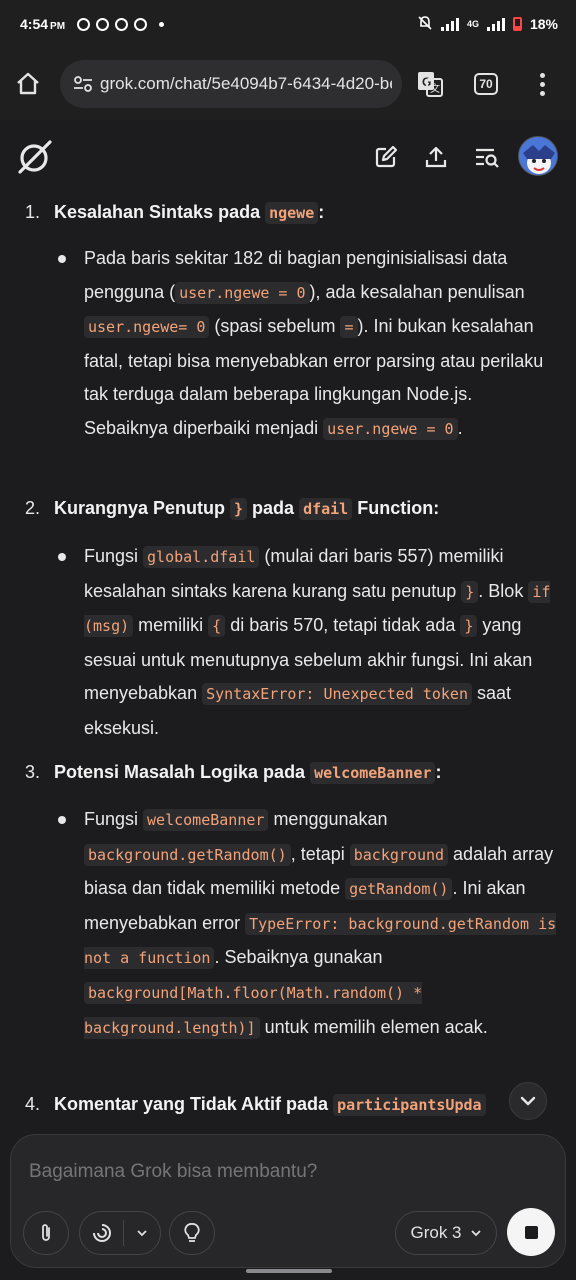  Describe the element at coordinates (33, 772) in the screenshot. I see `list-number: 3.` at that location.